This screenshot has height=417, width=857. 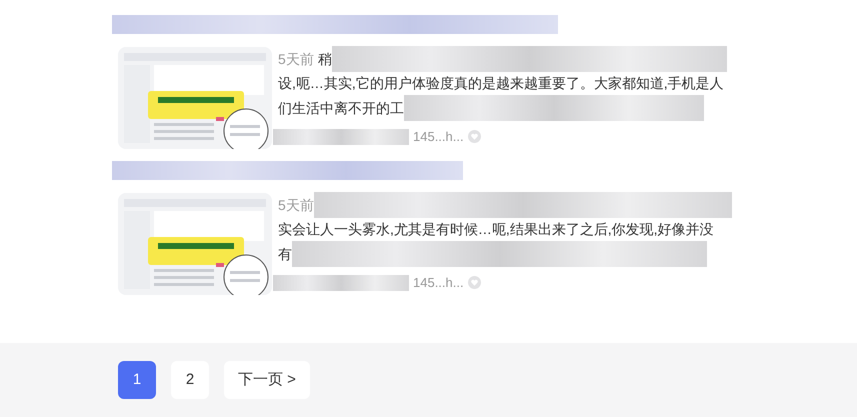 I want to click on result-snippet: 有, so click(x=285, y=254).